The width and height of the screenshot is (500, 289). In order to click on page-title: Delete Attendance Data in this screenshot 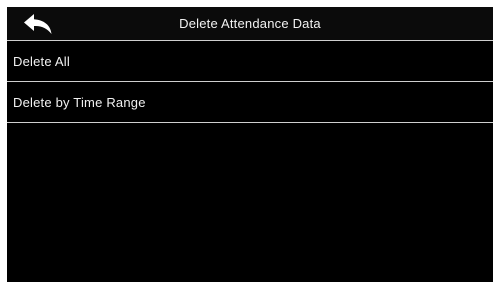, I will do `click(250, 23)`.